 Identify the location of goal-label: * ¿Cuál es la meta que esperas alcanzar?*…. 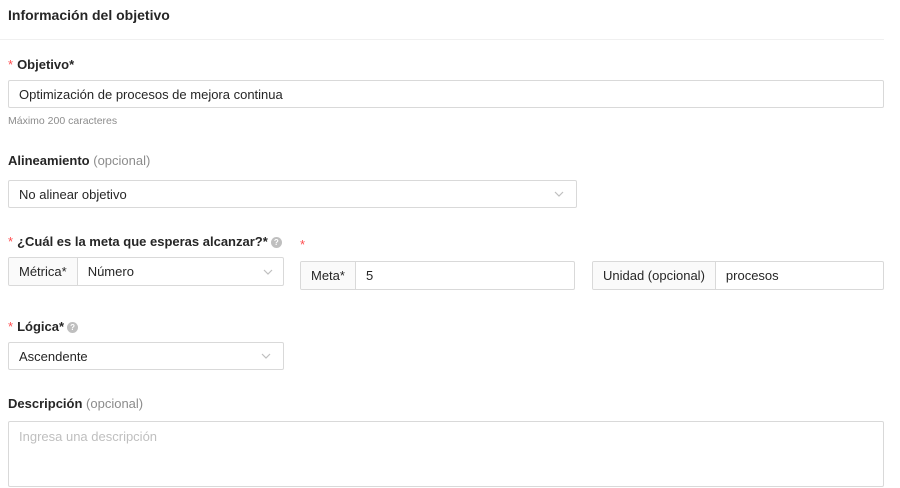
(145, 241).